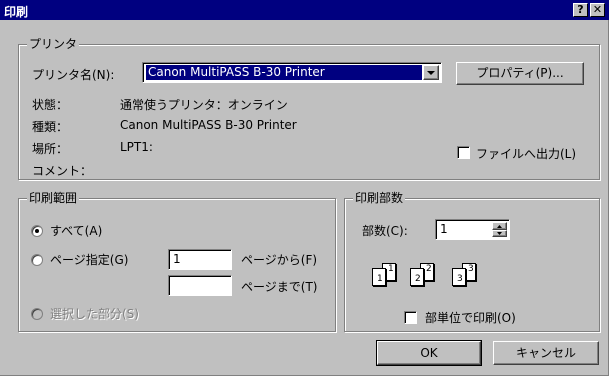  Describe the element at coordinates (37, 314) in the screenshot. I see `range-selection-radio` at that location.